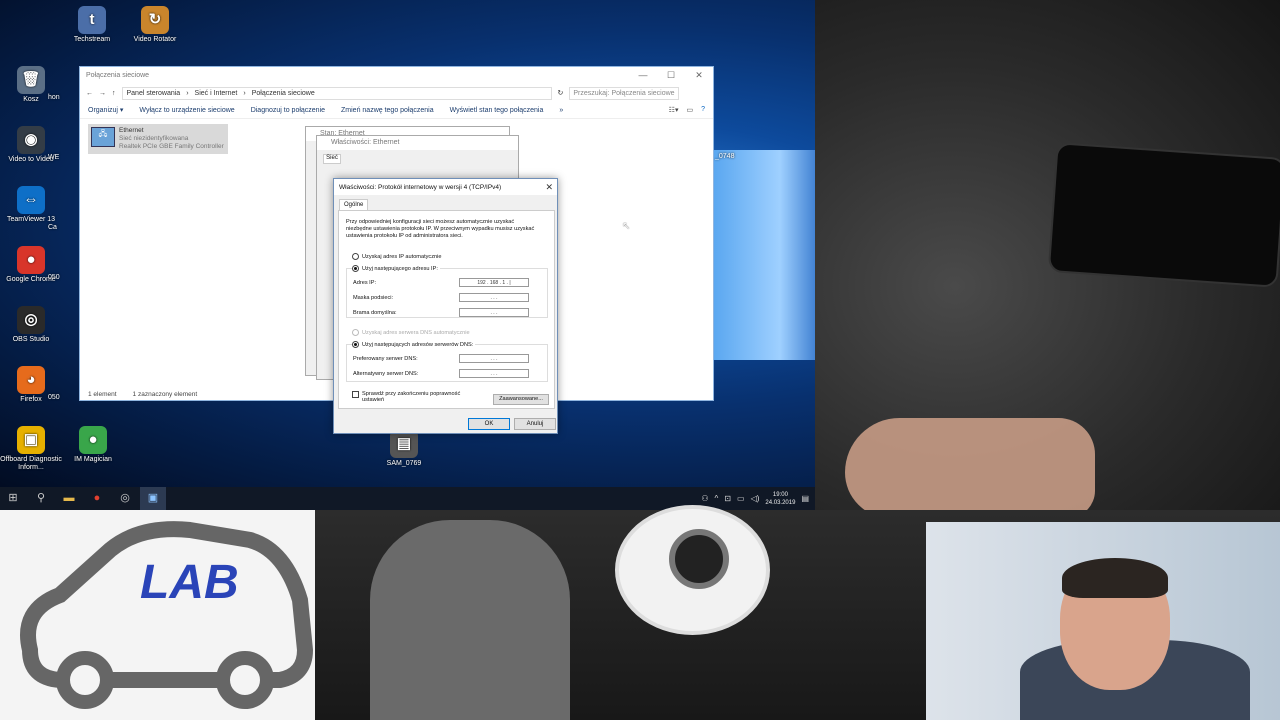 The image size is (1280, 720). I want to click on cancel-button: Anuluj, so click(535, 424).